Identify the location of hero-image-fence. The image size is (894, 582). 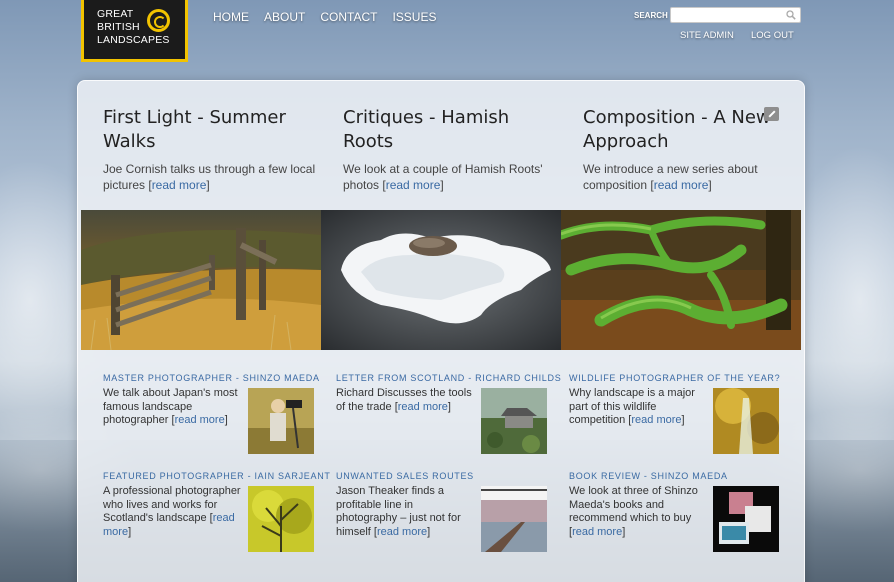
(201, 280).